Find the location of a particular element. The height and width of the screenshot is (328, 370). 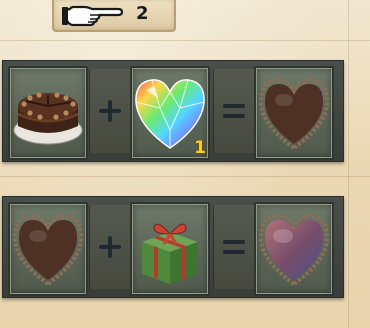

gift-box-icon is located at coordinates (170, 253).